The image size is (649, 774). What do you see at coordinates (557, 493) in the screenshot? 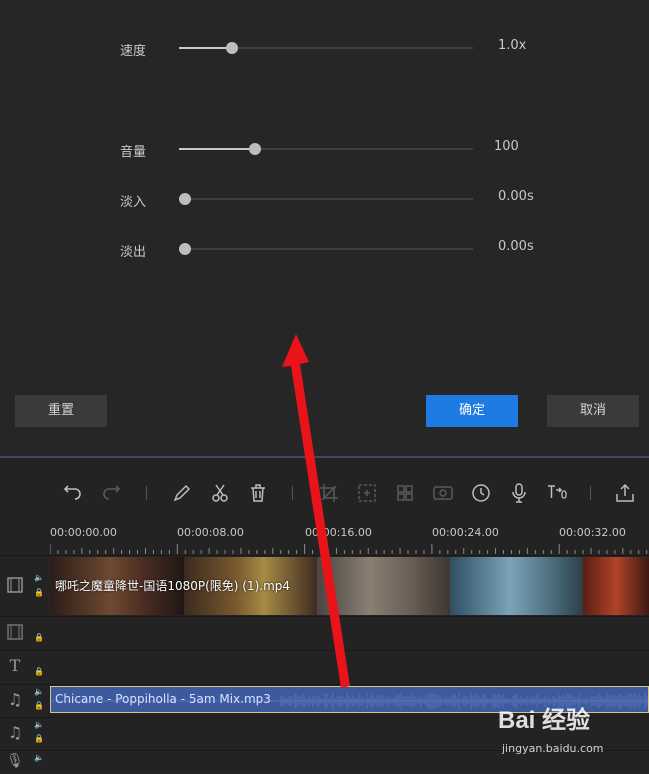
I see `text-to-speech-icon` at bounding box center [557, 493].